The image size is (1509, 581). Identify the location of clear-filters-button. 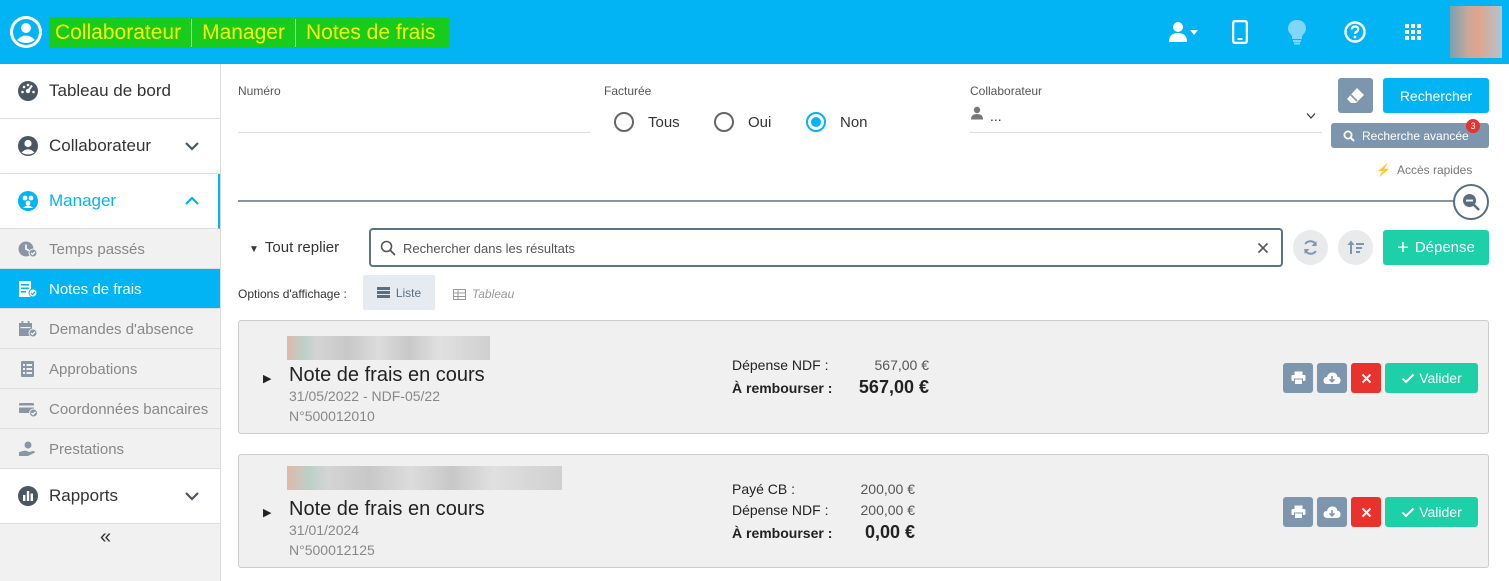
(1355, 95).